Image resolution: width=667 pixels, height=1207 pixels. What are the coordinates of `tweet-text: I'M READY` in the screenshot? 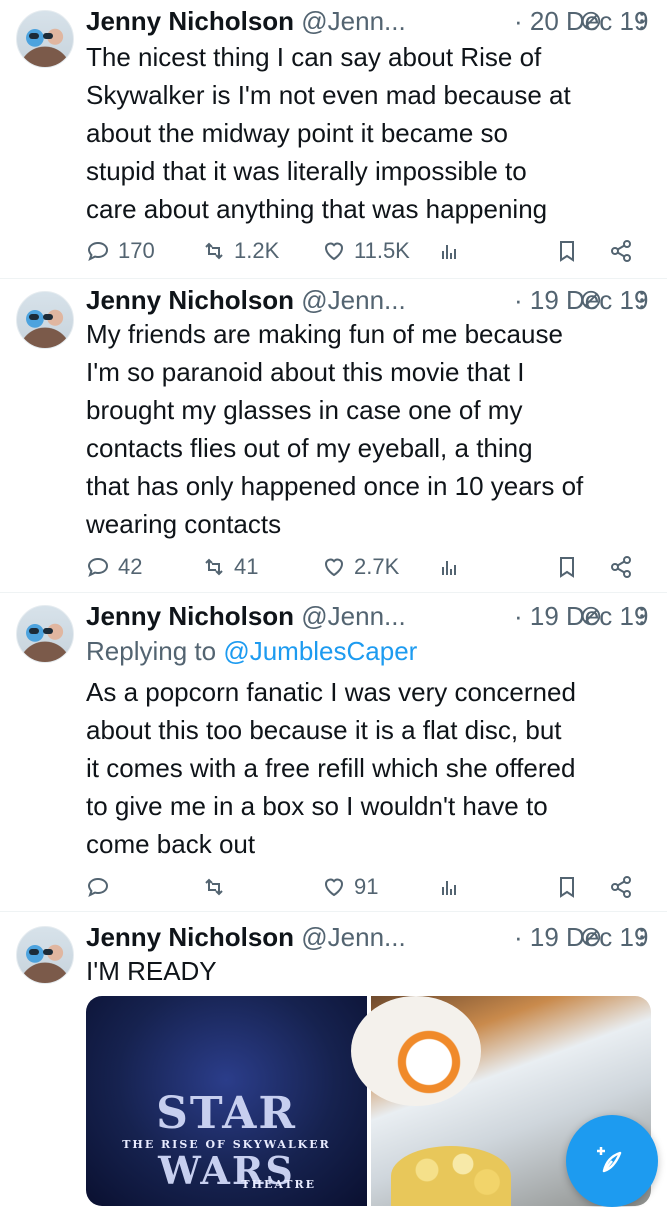 It's located at (366, 971).